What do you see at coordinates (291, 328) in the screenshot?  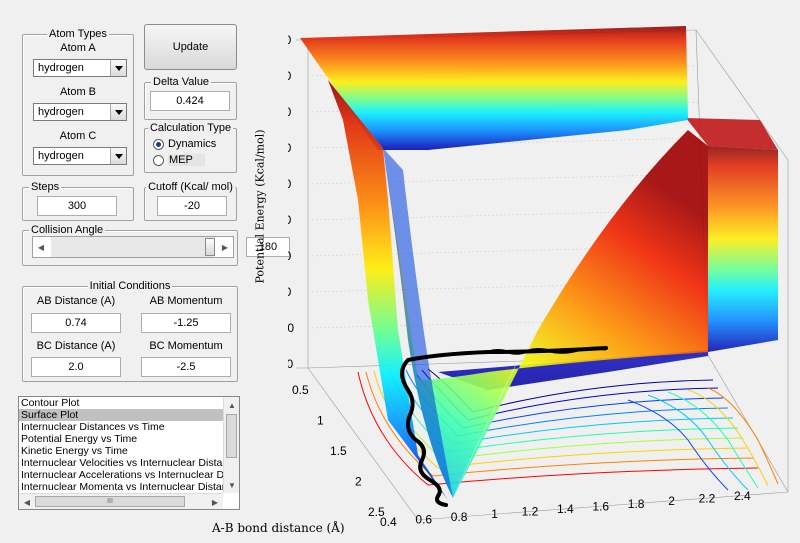 I see `z-tick-label: -100` at bounding box center [291, 328].